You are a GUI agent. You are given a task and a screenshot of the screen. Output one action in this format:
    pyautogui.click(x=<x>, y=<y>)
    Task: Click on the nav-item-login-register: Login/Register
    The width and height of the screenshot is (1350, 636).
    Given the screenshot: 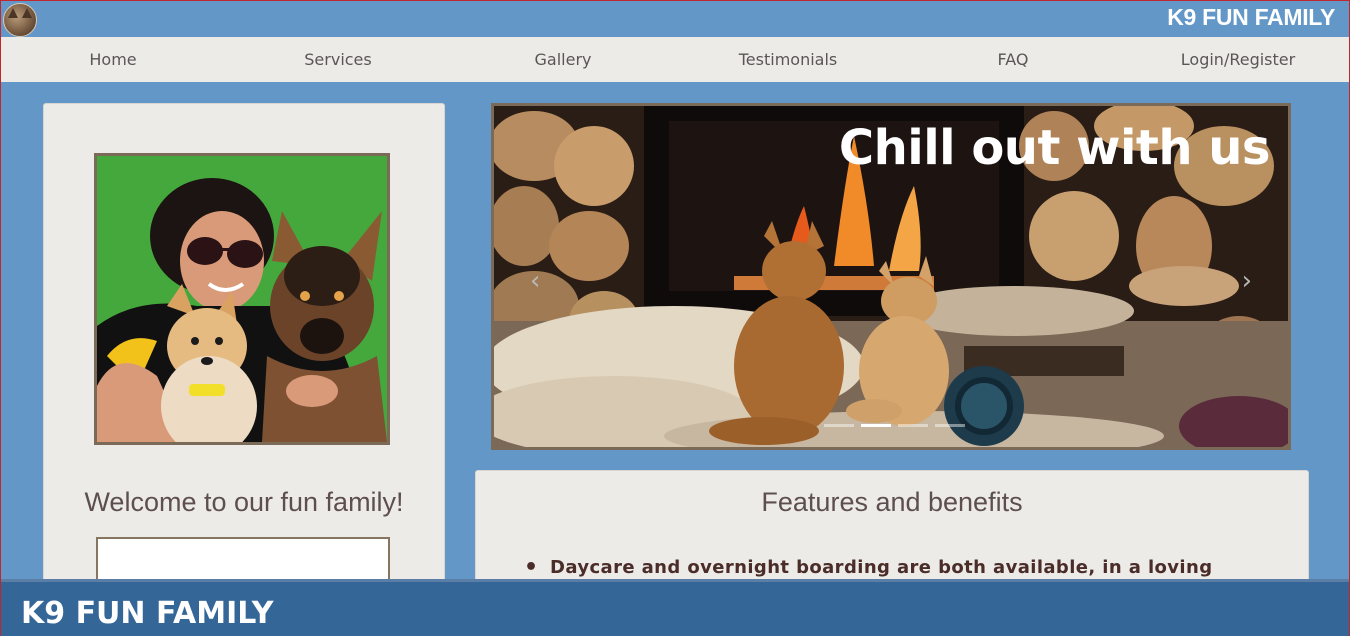 What is the action you would take?
    pyautogui.click(x=1238, y=59)
    